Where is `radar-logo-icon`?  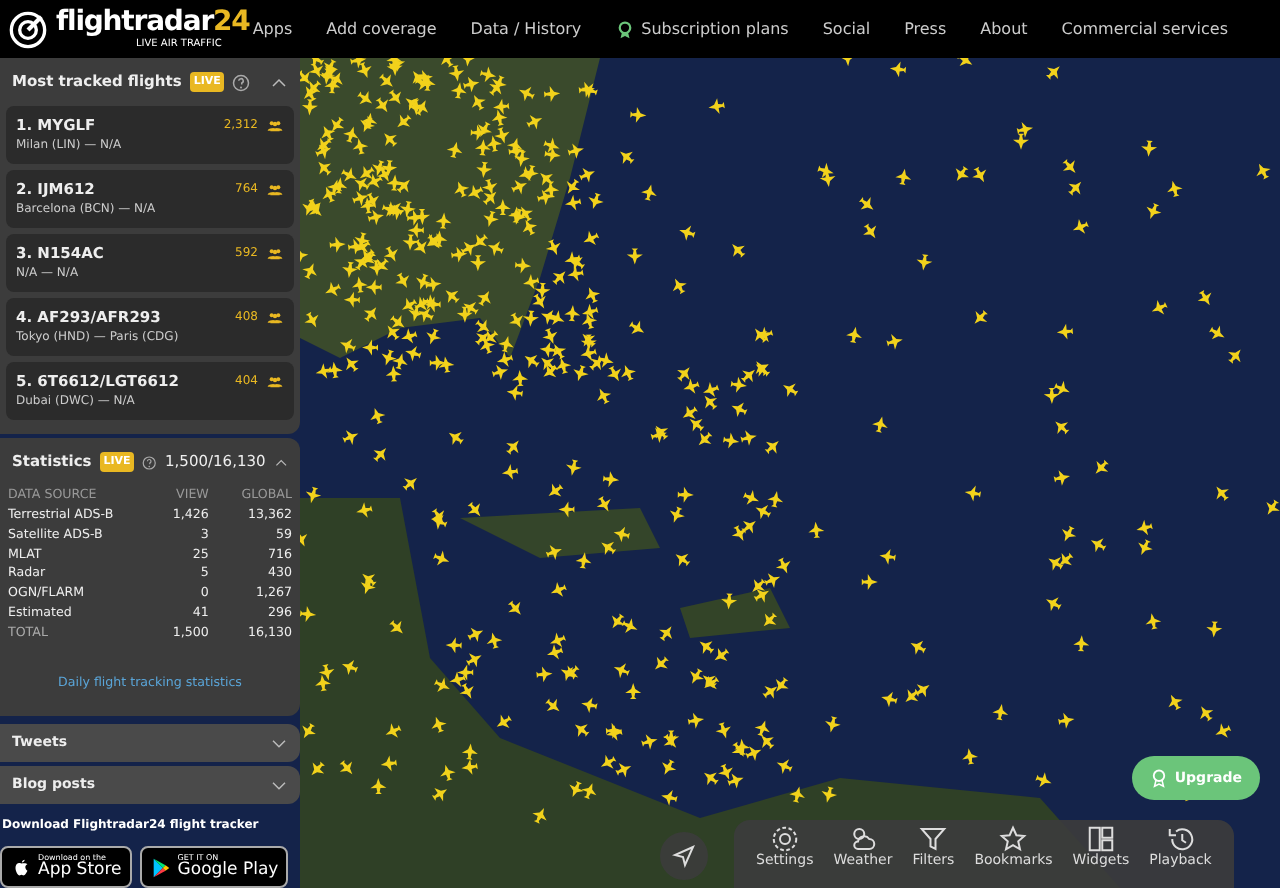
radar-logo-icon is located at coordinates (28, 29).